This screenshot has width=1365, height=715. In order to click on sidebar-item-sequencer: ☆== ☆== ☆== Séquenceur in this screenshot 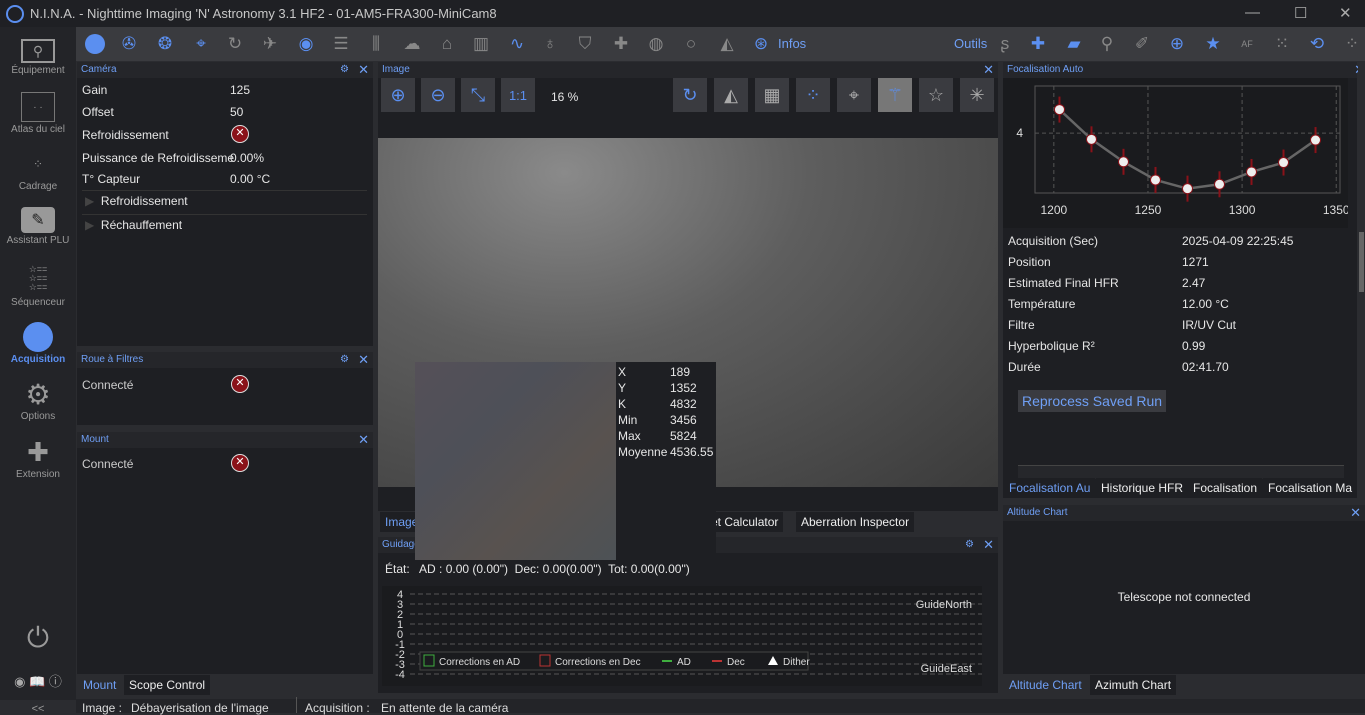, I will do `click(38, 287)`.